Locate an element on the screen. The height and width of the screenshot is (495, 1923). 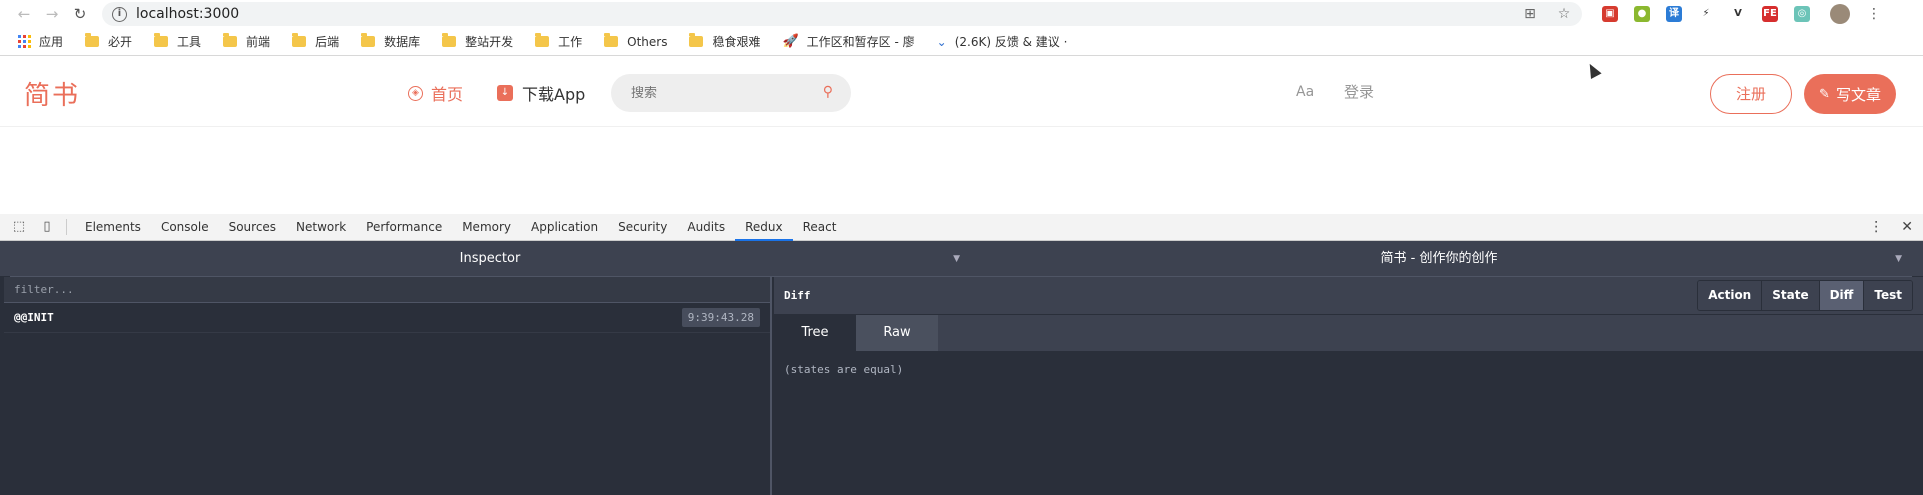
url-text: localhost:3000 is located at coordinates (187, 14).